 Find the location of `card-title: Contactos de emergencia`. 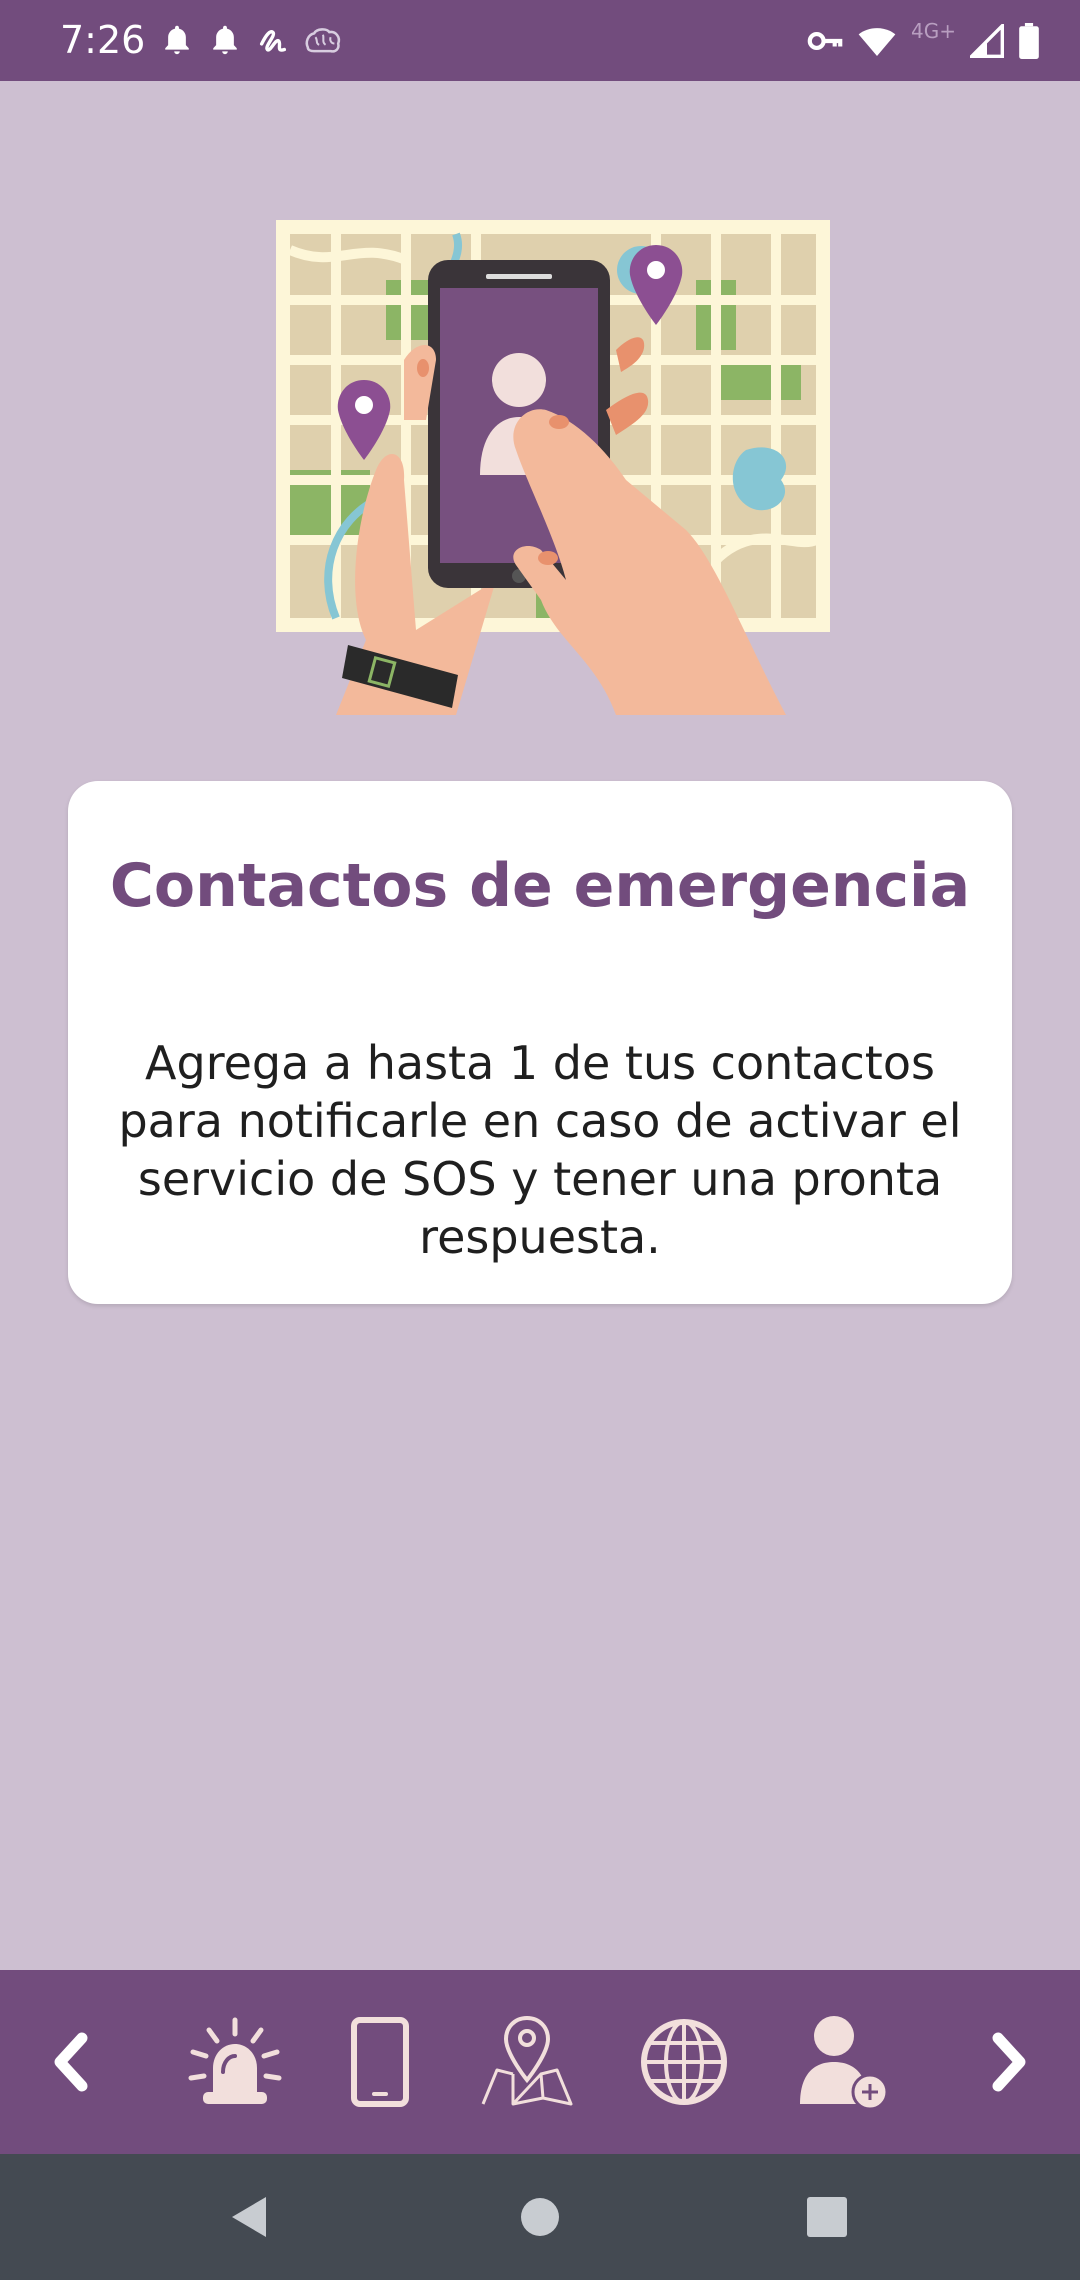

card-title: Contactos de emergencia is located at coordinates (540, 886).